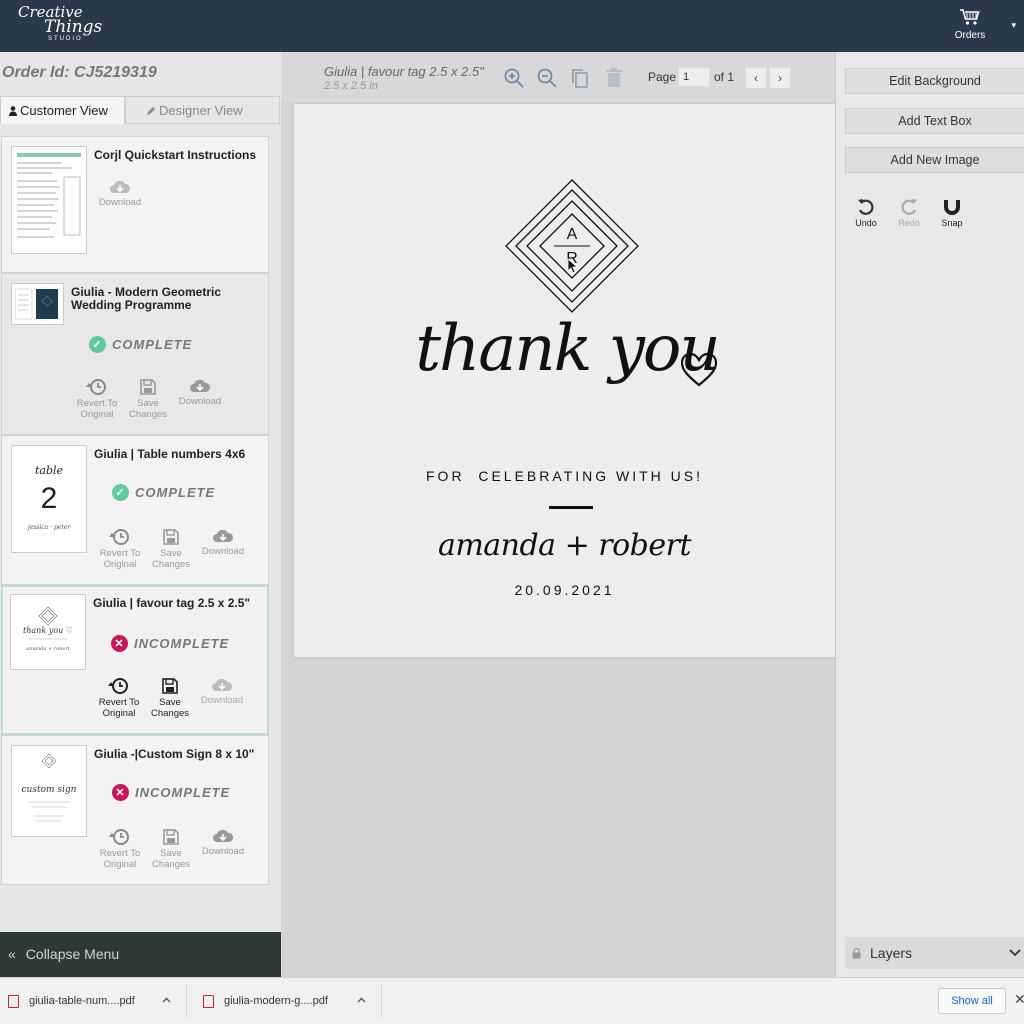 This screenshot has height=1024, width=1024. Describe the element at coordinates (934, 121) in the screenshot. I see `add-text-box-button: Add Text Box` at that location.